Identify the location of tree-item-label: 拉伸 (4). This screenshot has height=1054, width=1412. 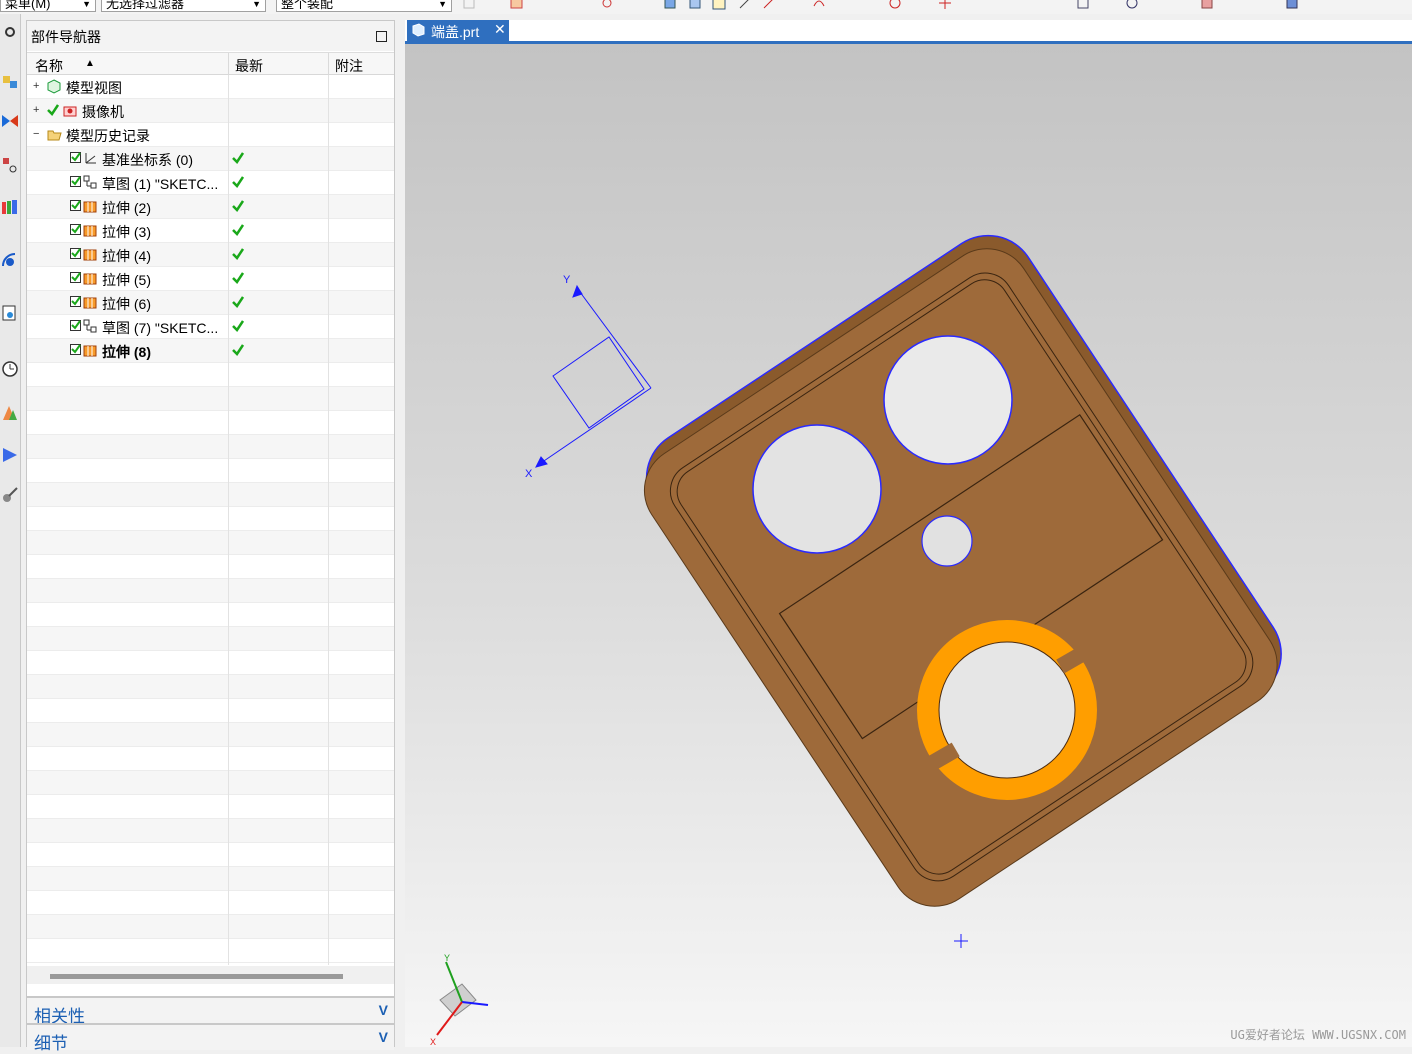
(126, 256).